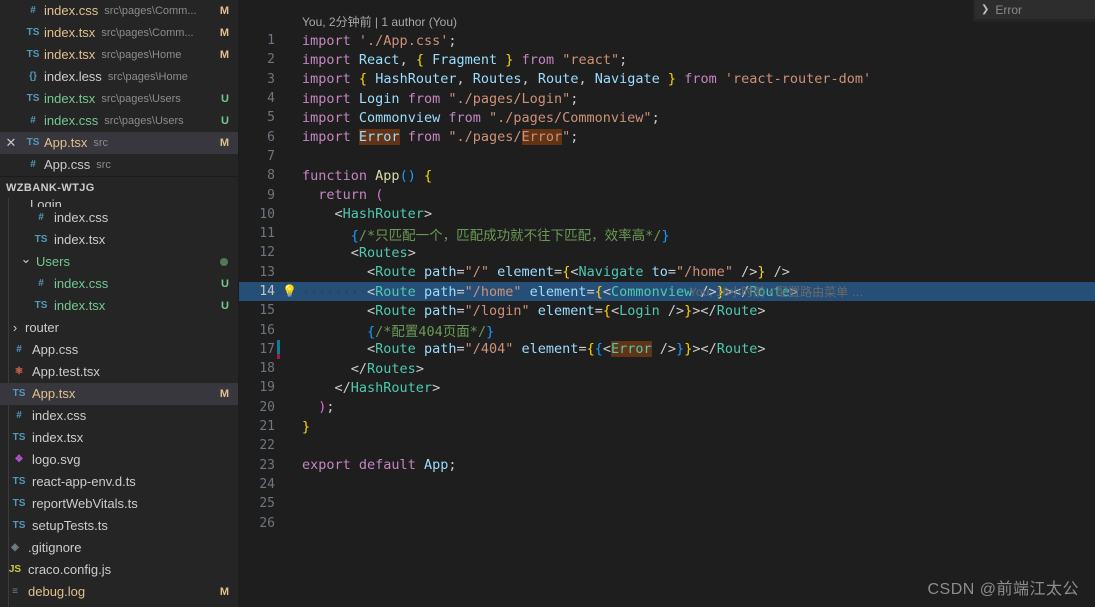 The height and width of the screenshot is (607, 1095). I want to click on line-number: 23, so click(267, 465).